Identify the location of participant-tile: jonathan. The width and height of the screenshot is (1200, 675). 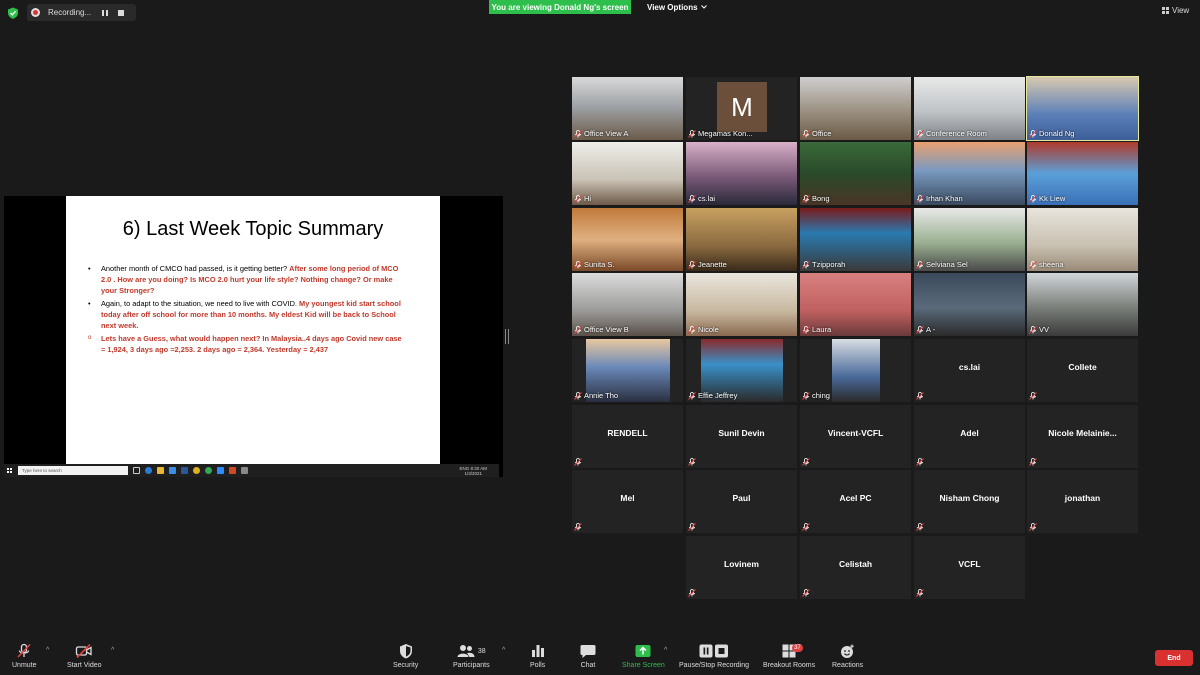
(1082, 501).